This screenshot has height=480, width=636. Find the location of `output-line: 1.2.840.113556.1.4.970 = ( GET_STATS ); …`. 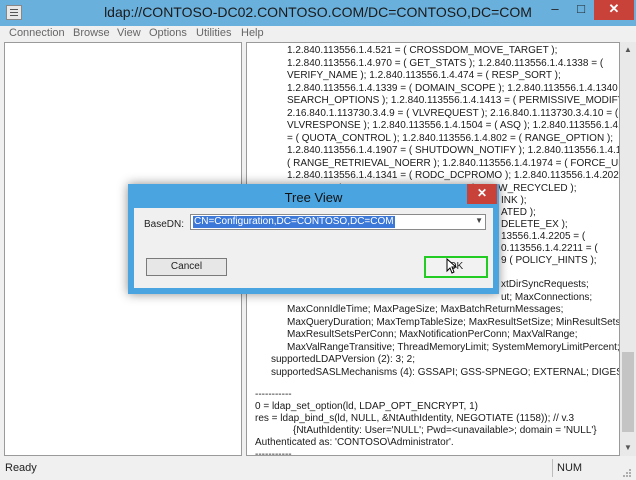

output-line: 1.2.840.113556.1.4.970 = ( GET_STATS ); … is located at coordinates (445, 63).